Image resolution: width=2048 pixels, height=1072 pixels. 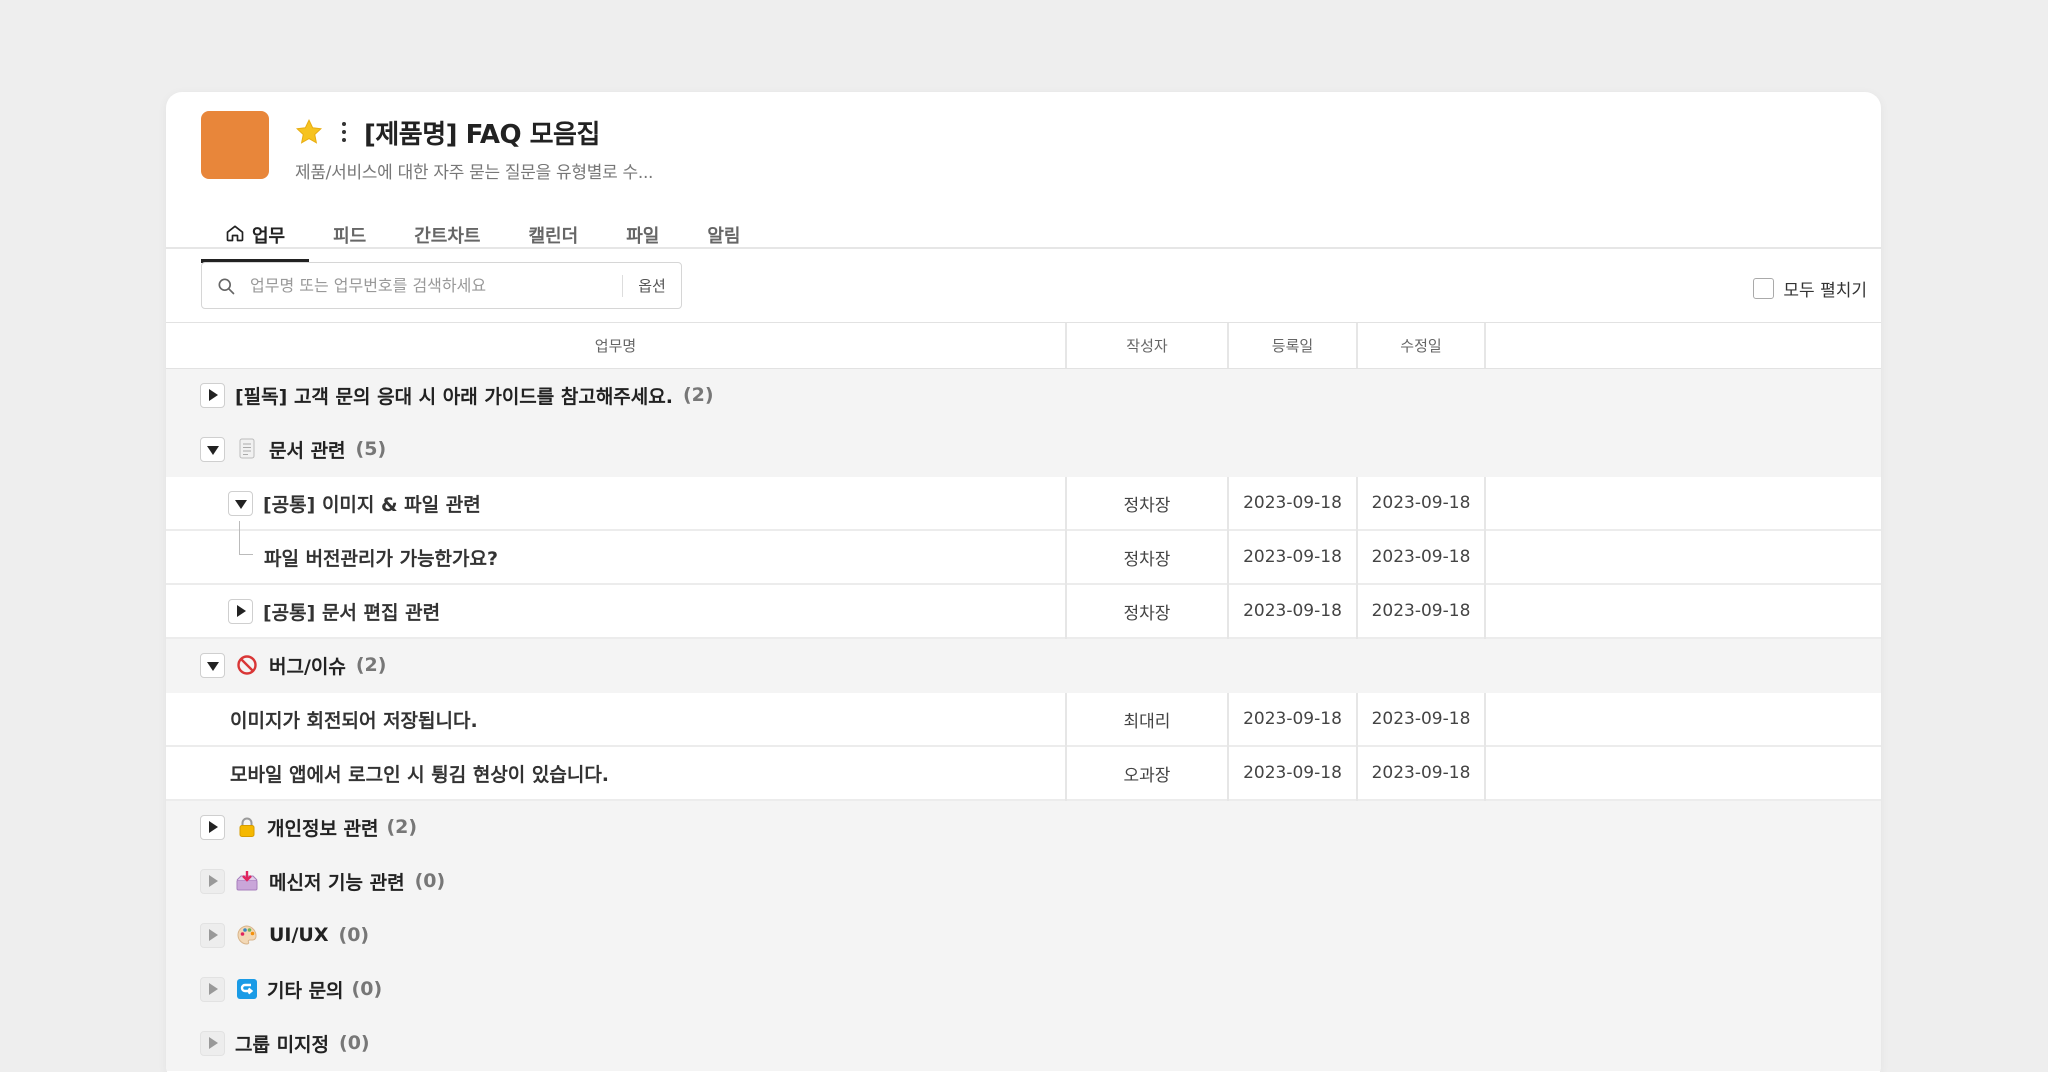 What do you see at coordinates (247, 935) in the screenshot?
I see `palette-icon` at bounding box center [247, 935].